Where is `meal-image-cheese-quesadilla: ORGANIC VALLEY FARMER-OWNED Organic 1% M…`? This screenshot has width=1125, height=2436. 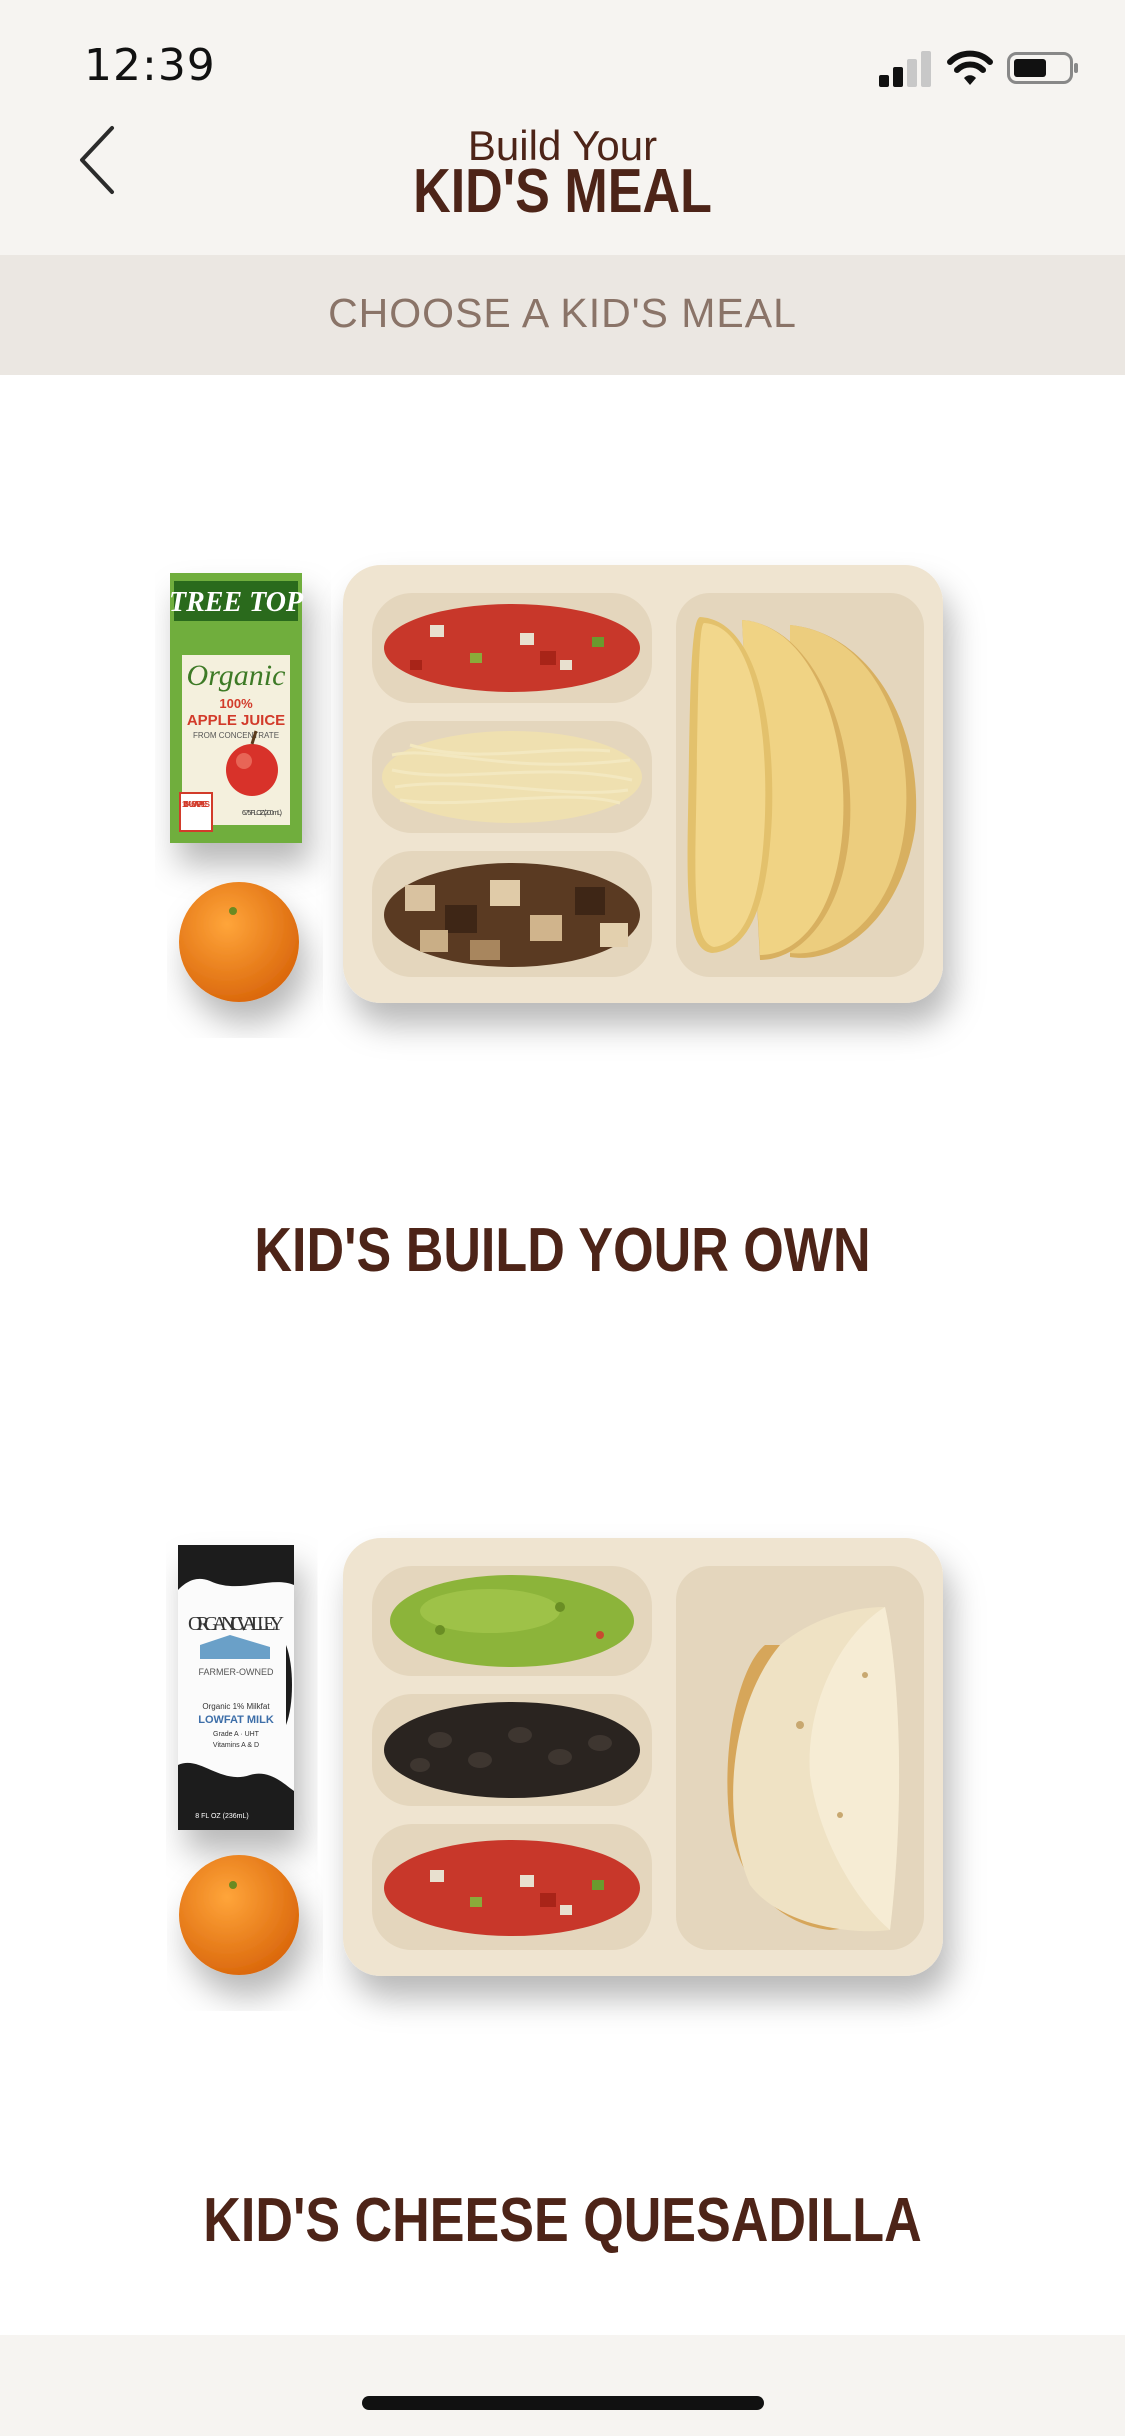
meal-image-cheese-quesadilla: ORGANIC VALLEY FARMER-OWNED Organic 1% M… is located at coordinates (560, 1757).